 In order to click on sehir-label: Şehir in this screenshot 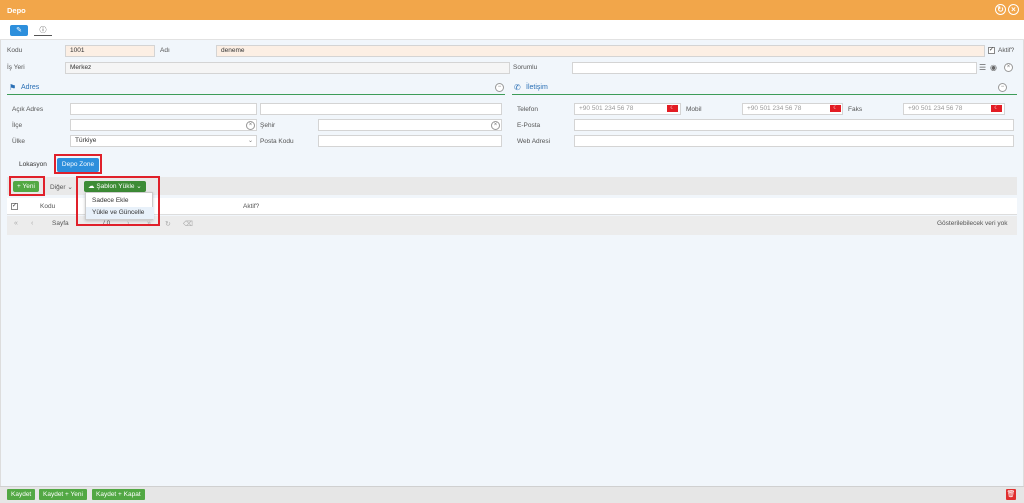, I will do `click(268, 125)`.